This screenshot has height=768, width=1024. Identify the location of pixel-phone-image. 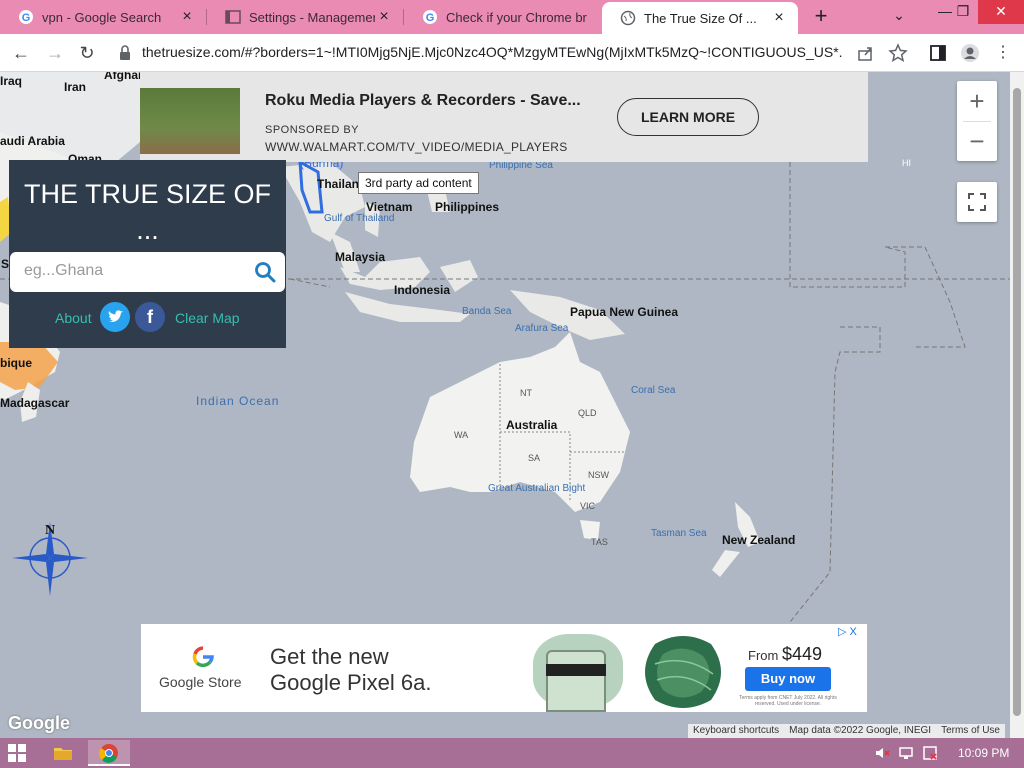
(576, 681).